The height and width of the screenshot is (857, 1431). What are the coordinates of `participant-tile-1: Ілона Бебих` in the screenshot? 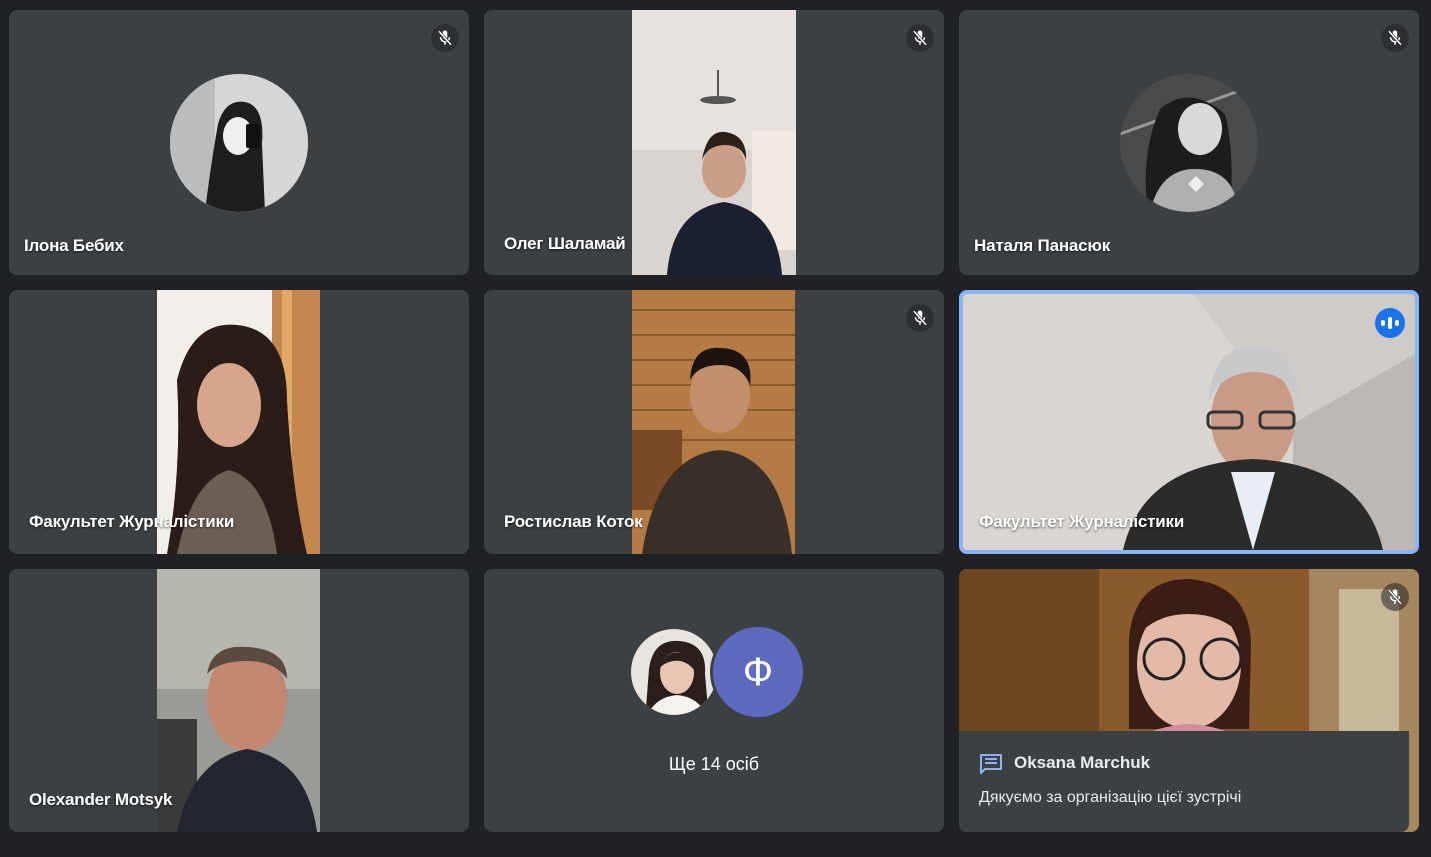 It's located at (239, 142).